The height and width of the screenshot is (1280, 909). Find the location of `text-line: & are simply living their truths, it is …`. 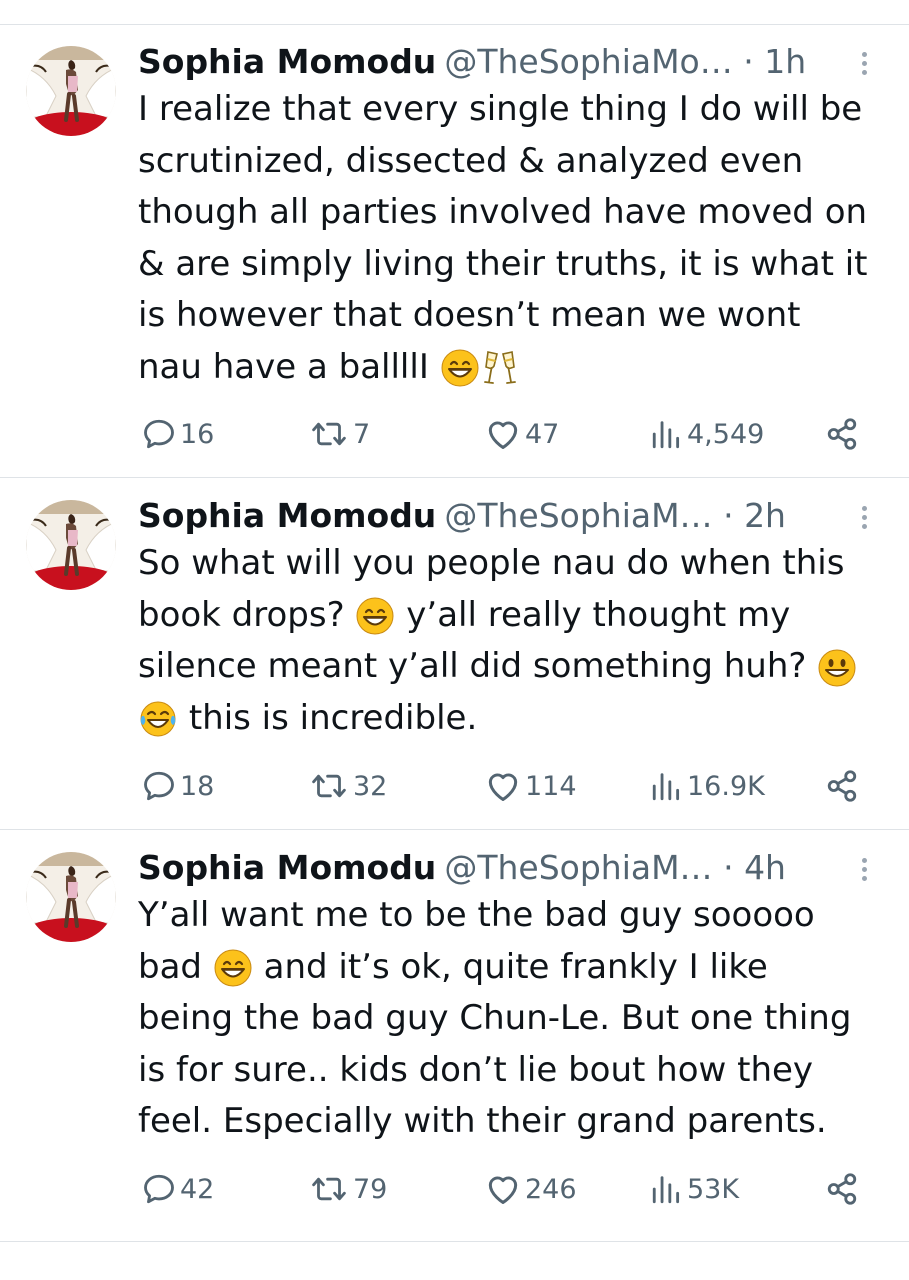

text-line: & are simply living their truths, it is … is located at coordinates (503, 263).